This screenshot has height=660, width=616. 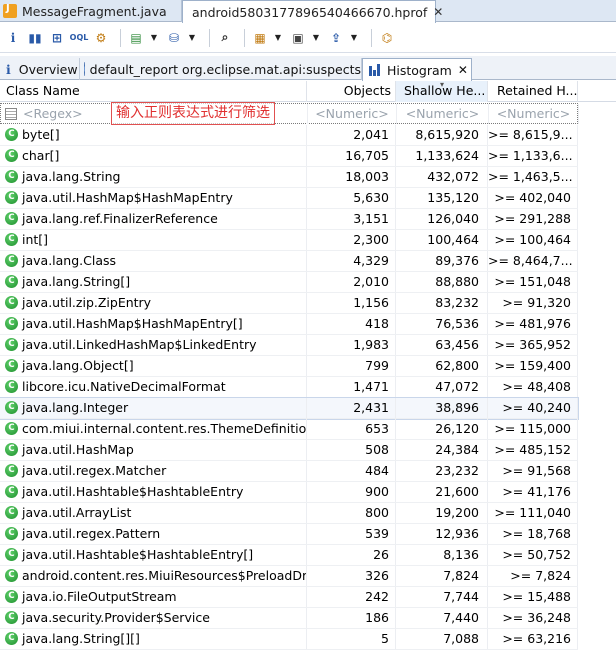 What do you see at coordinates (533, 282) in the screenshot?
I see `retained-heap-cell: >= 151,048` at bounding box center [533, 282].